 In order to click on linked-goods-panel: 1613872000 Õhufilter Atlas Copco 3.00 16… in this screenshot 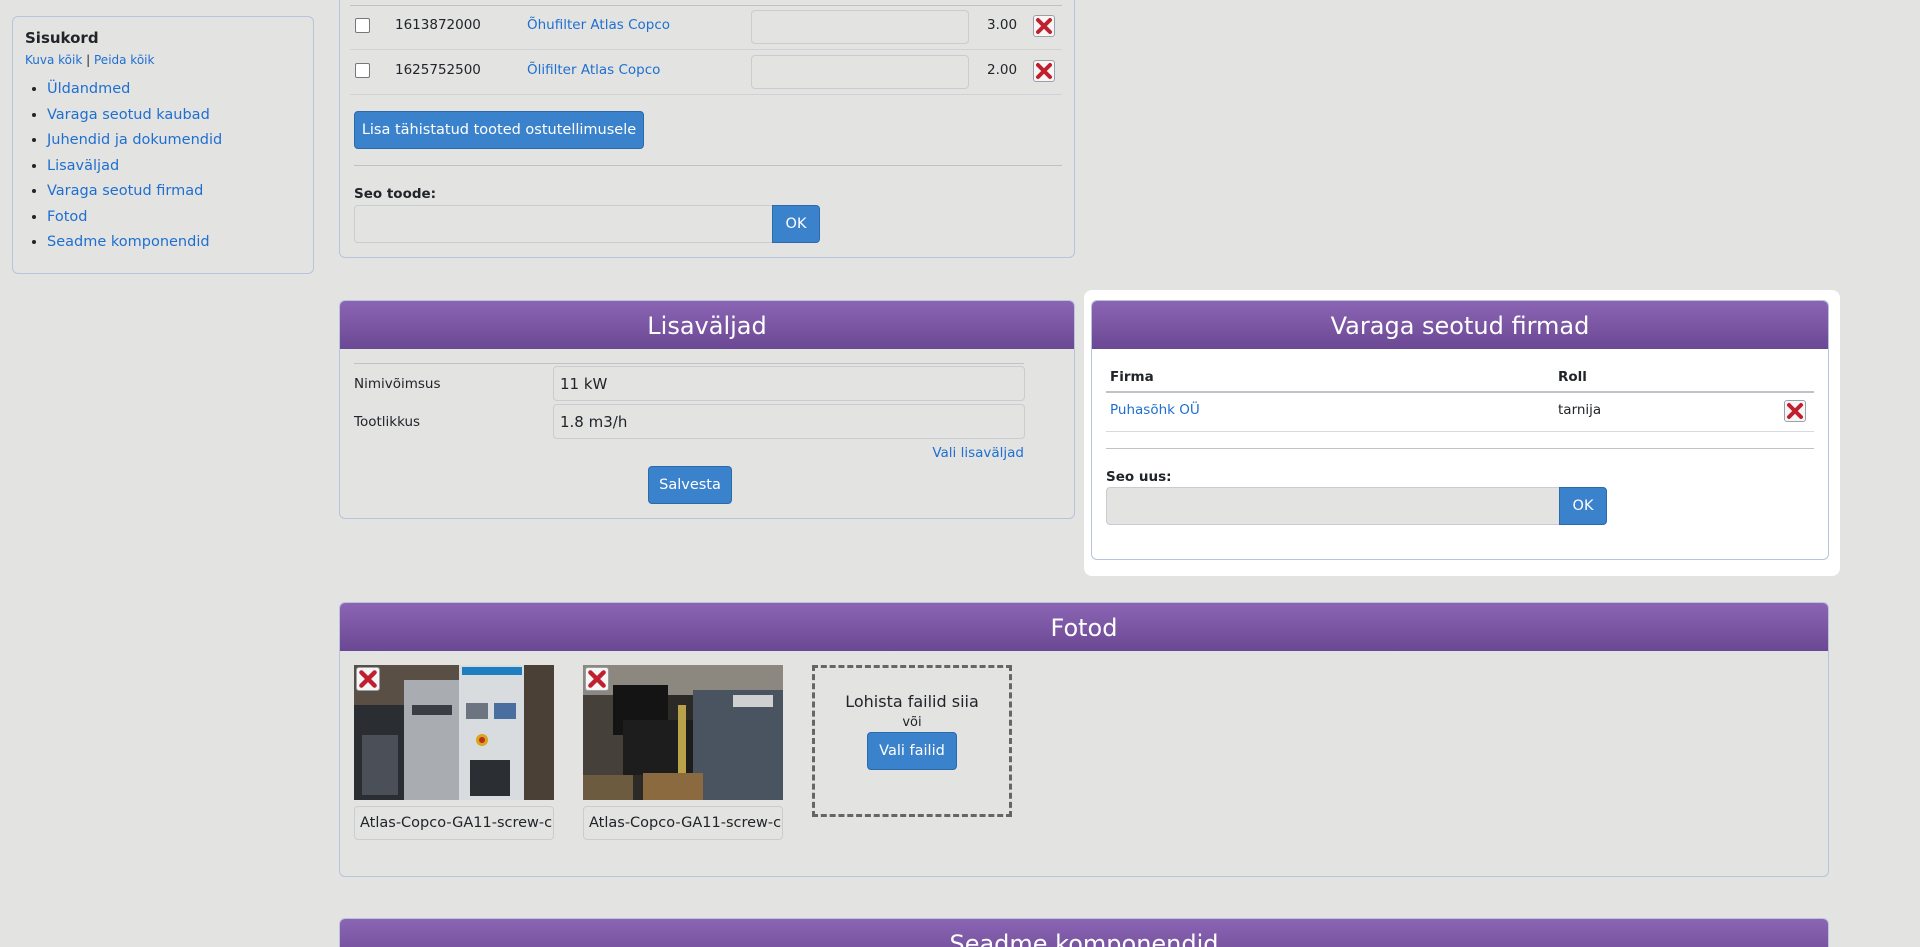, I will do `click(707, 129)`.